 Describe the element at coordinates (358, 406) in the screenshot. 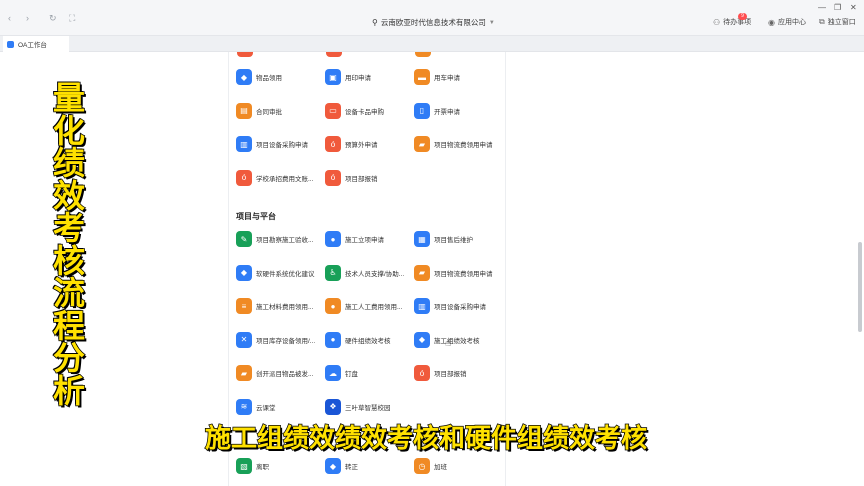

I see `app-item: ❖ 三叶草智慧校园` at that location.